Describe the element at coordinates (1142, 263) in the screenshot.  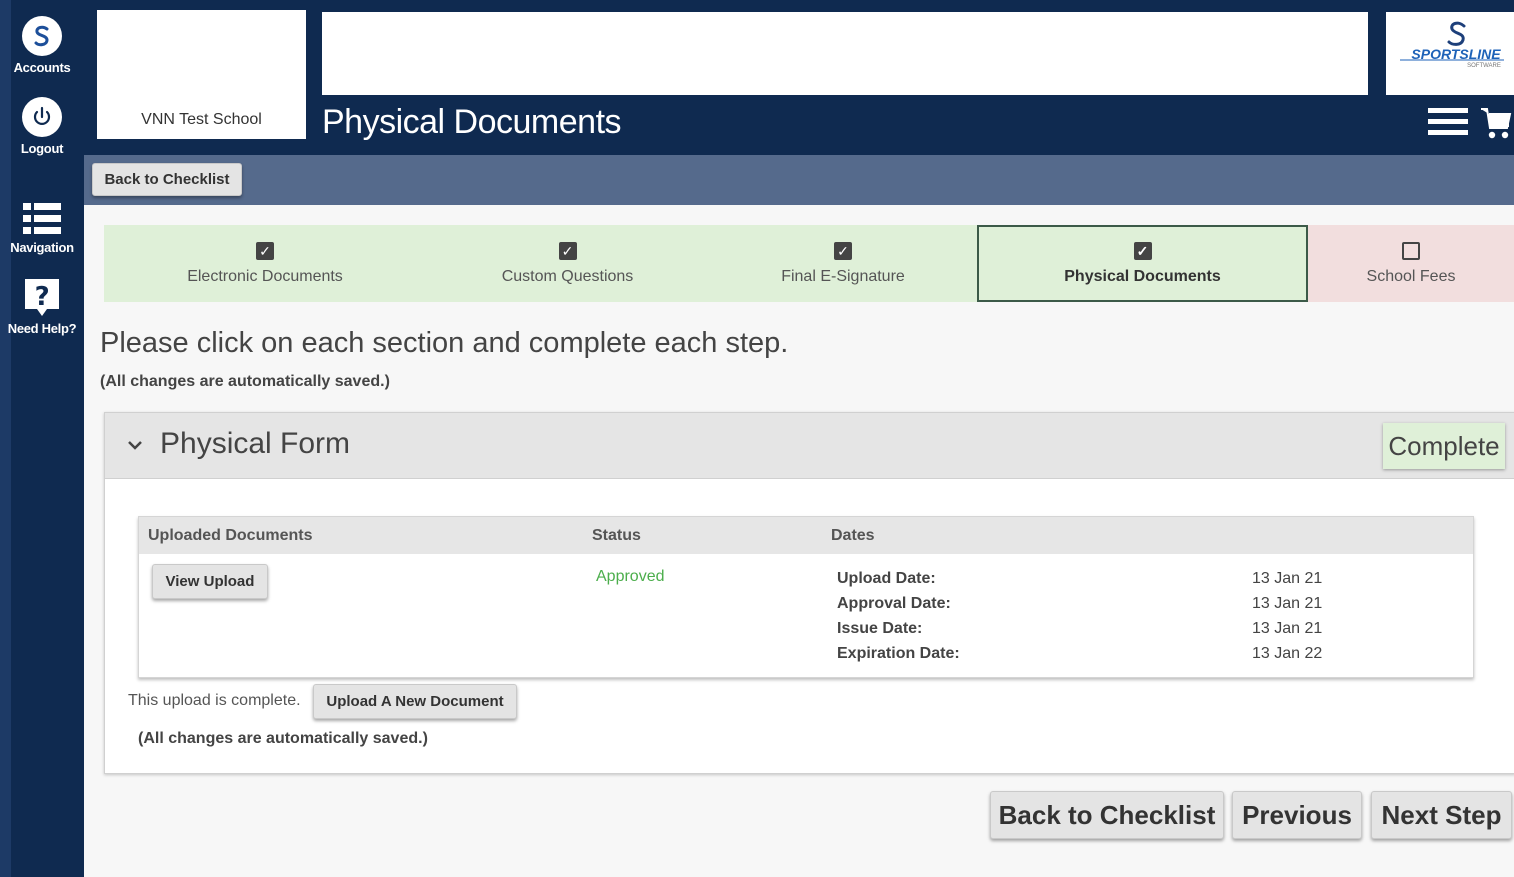
I see `step-physical-documents: ✓ Physical Documents` at that location.